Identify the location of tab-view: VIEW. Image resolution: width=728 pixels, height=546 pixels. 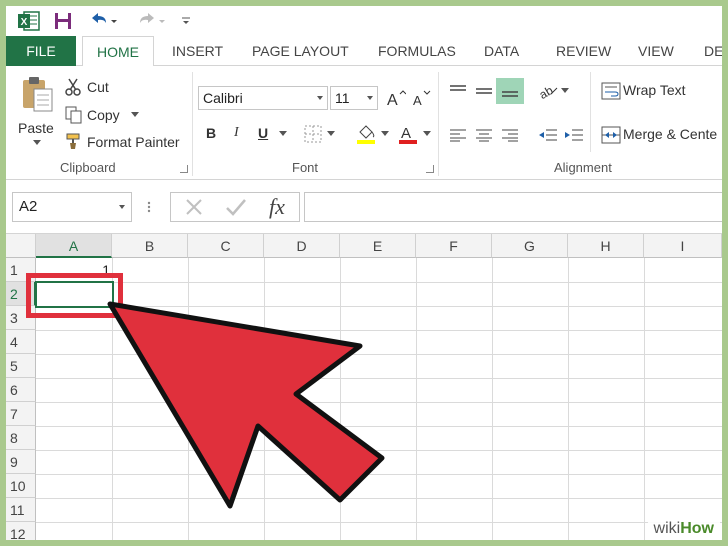
(656, 51).